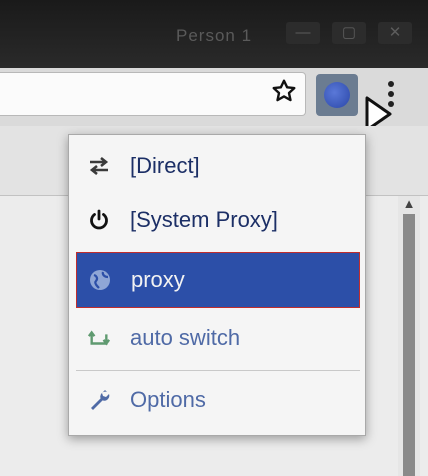  What do you see at coordinates (409, 204) in the screenshot?
I see `scroll-up-arrow-icon: ▲` at bounding box center [409, 204].